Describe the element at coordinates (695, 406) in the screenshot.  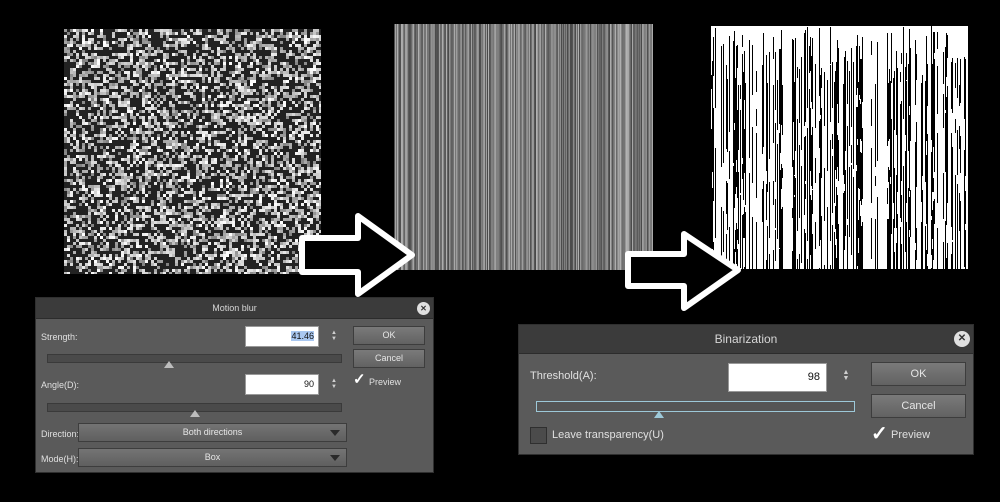
I see `threshold-slider` at that location.